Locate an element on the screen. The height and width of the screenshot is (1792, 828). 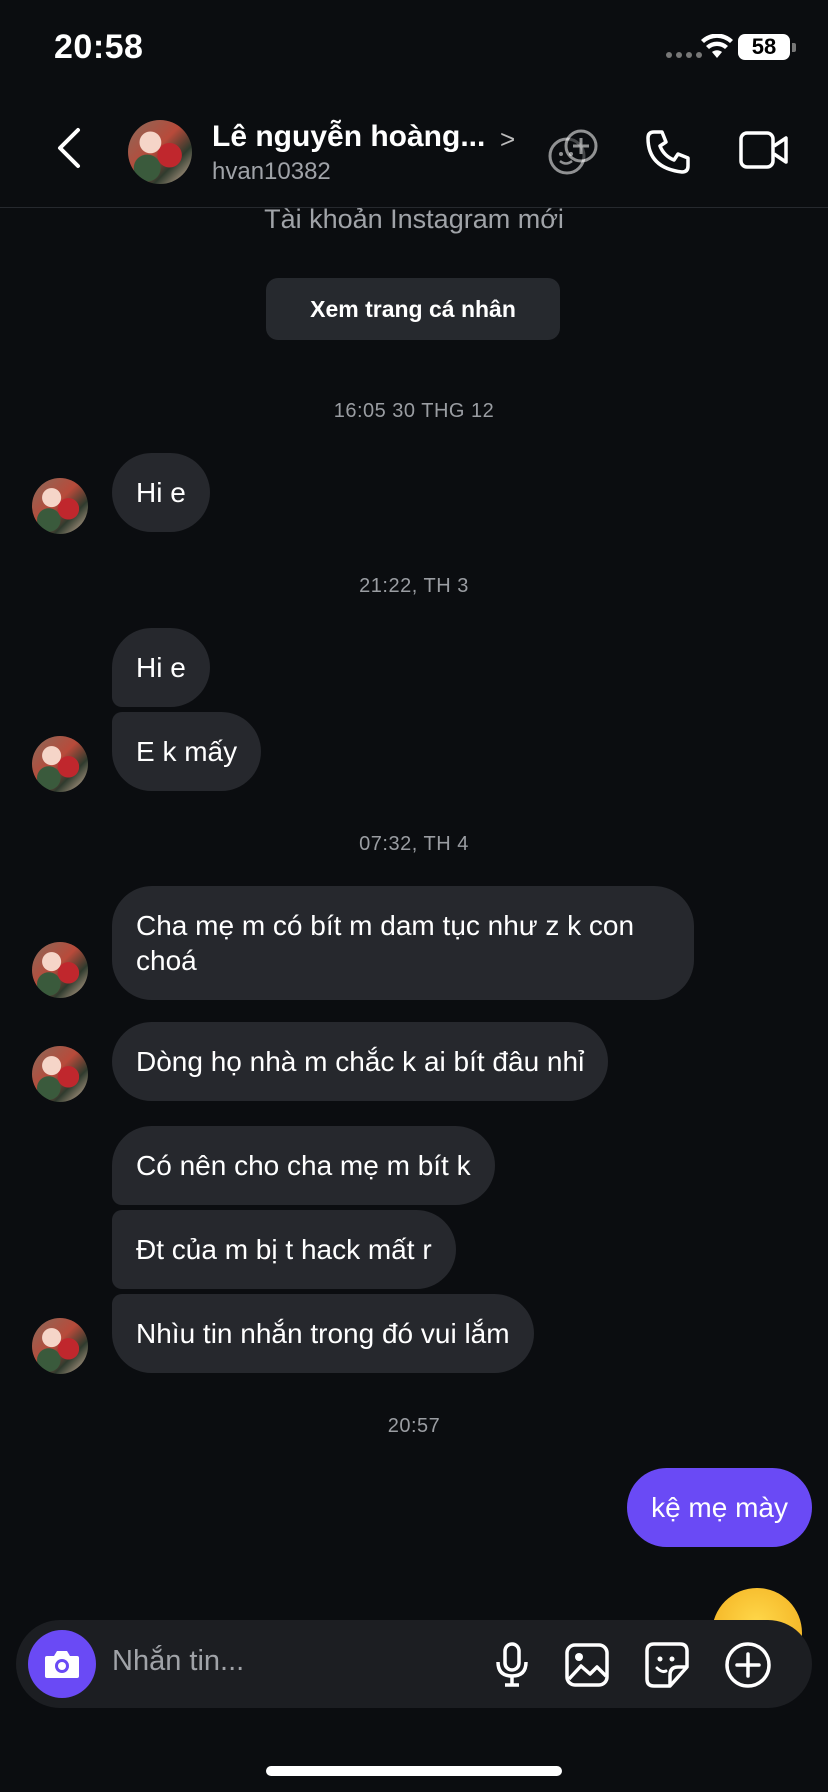
gallery-icon is located at coordinates (587, 1667).